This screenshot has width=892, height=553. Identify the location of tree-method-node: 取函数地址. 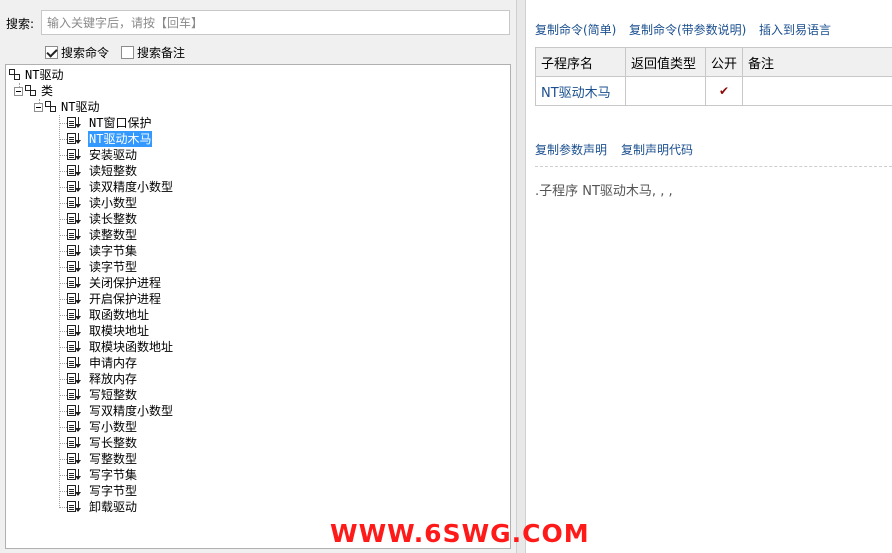
(108, 315).